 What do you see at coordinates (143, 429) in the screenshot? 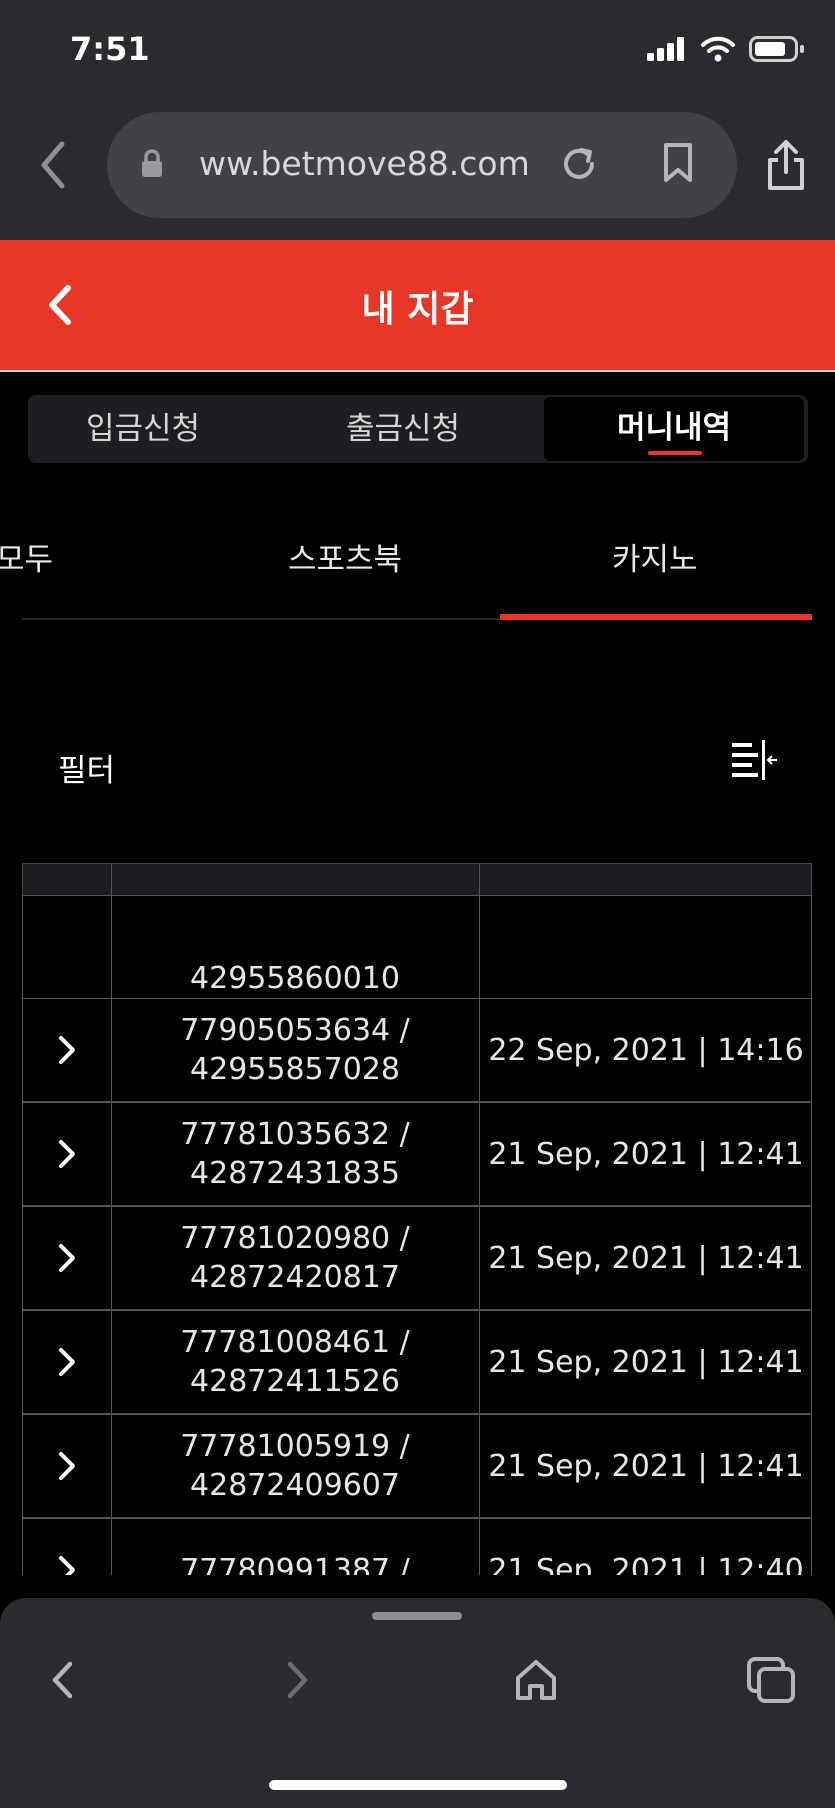
I see `tab-deposit-request: 입금신청` at bounding box center [143, 429].